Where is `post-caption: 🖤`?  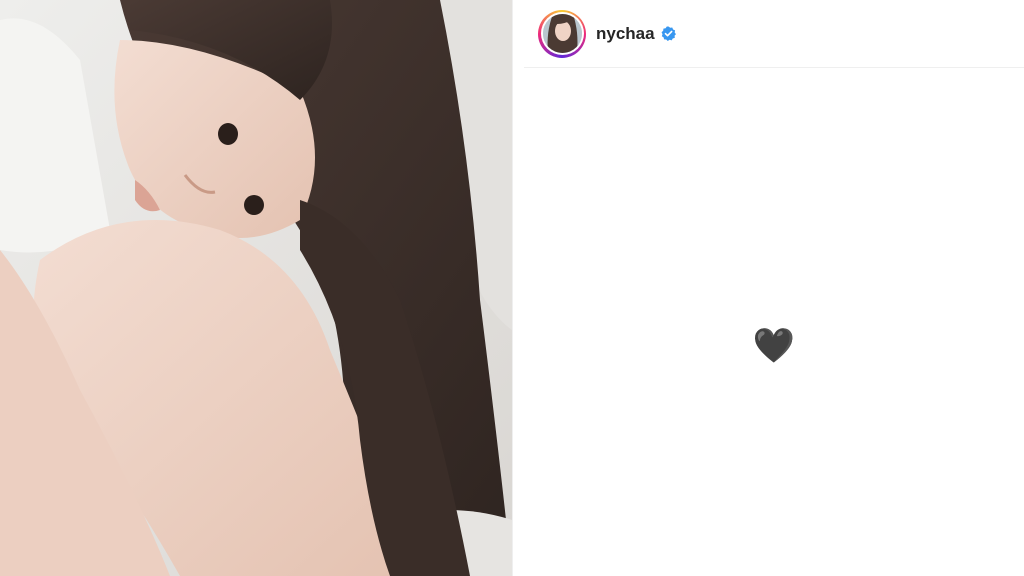
post-caption: 🖤 is located at coordinates (774, 346).